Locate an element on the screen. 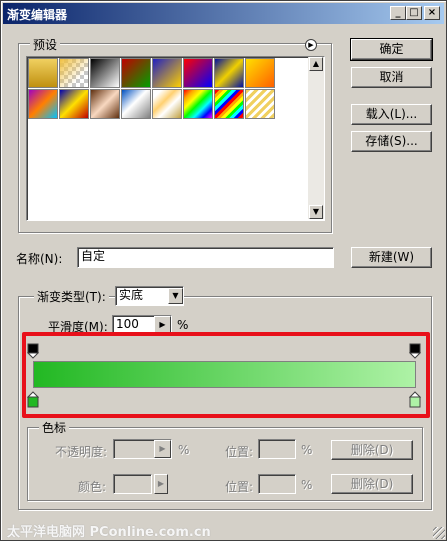 This screenshot has width=447, height=541. stops-label: 色标 is located at coordinates (54, 427).